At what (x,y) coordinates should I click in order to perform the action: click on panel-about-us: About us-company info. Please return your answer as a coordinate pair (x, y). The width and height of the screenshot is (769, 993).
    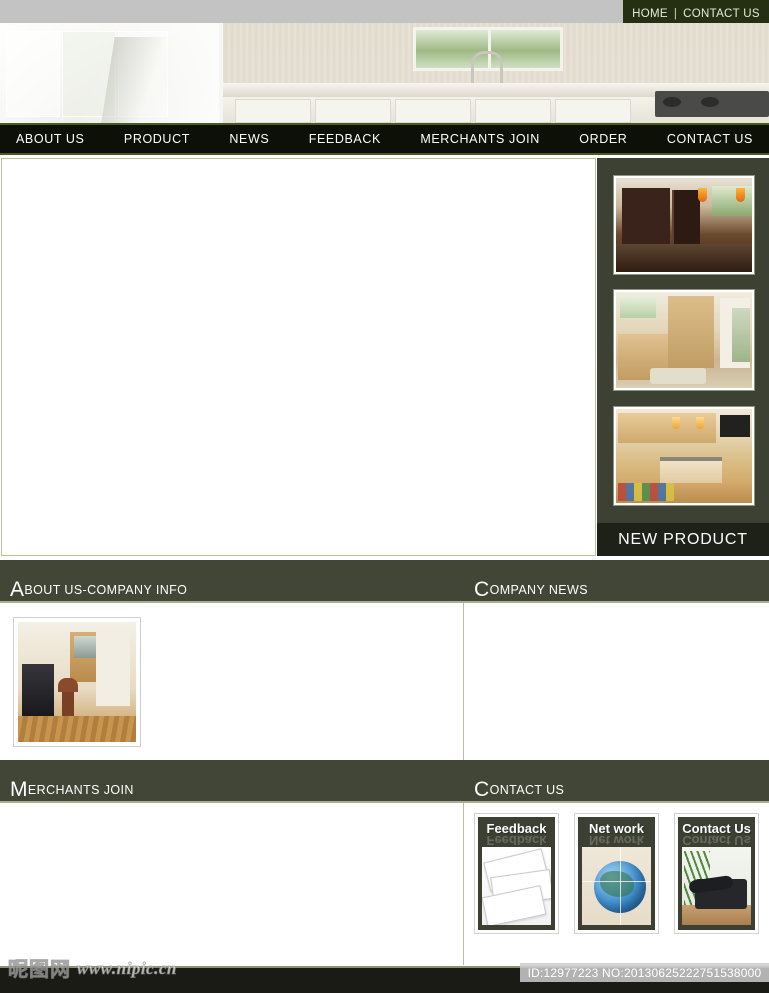
    Looking at the image, I should click on (232, 660).